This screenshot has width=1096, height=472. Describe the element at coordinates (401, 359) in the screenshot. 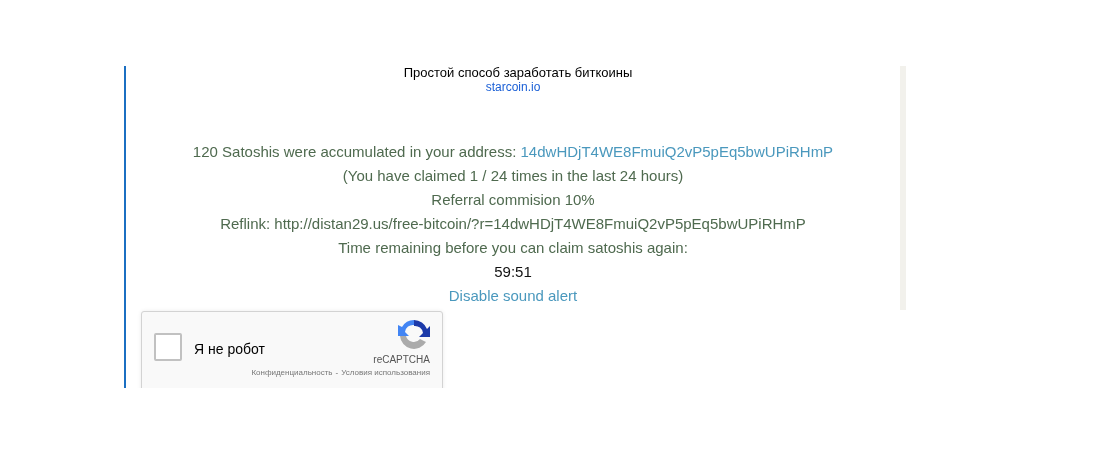

I see `recaptcha-brand: reCAPTCHA` at that location.